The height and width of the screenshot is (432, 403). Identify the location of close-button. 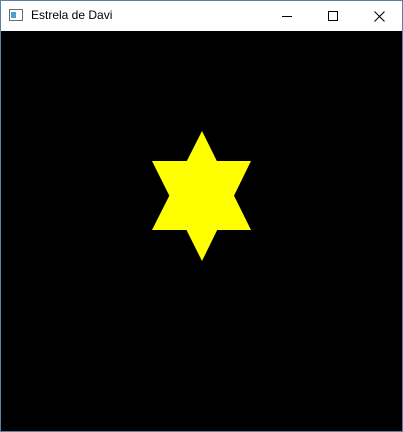
(379, 16).